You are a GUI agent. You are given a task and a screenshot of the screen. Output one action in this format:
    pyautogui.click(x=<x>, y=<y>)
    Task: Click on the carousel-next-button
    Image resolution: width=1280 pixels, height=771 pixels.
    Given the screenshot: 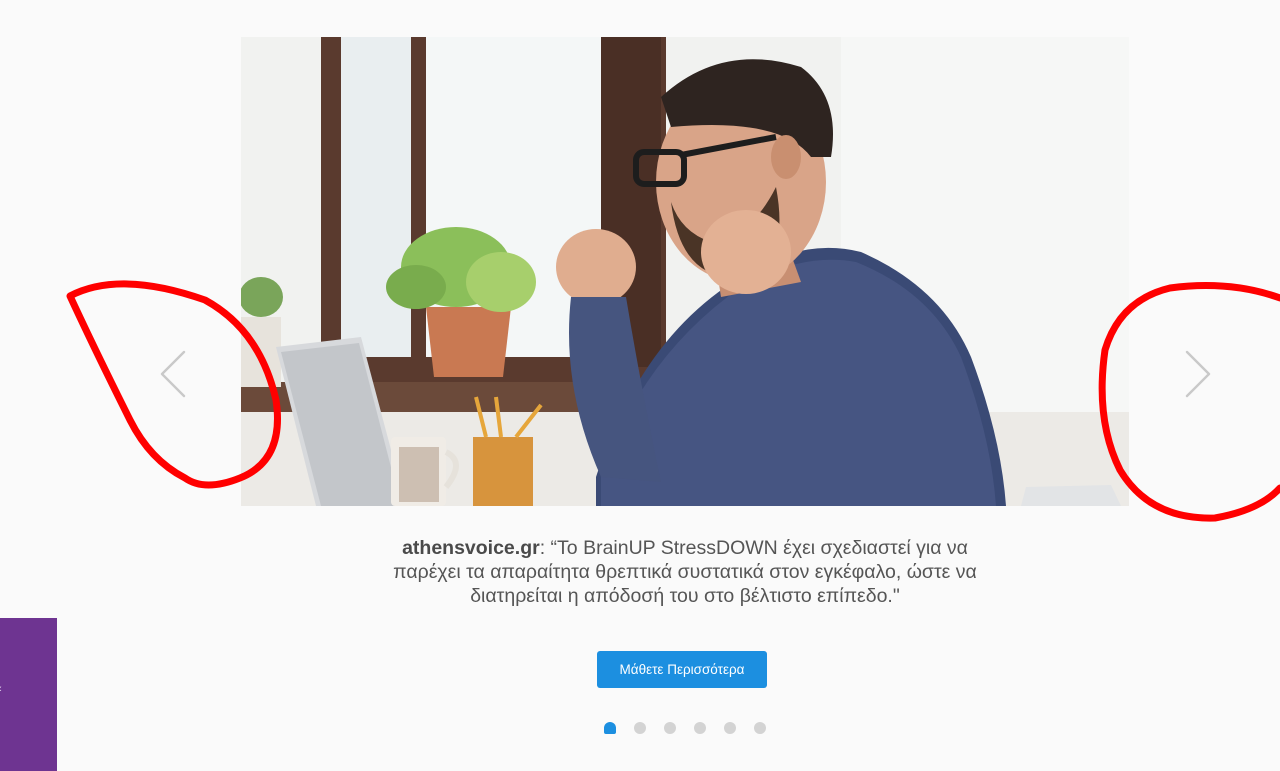 What is the action you would take?
    pyautogui.click(x=1197, y=374)
    